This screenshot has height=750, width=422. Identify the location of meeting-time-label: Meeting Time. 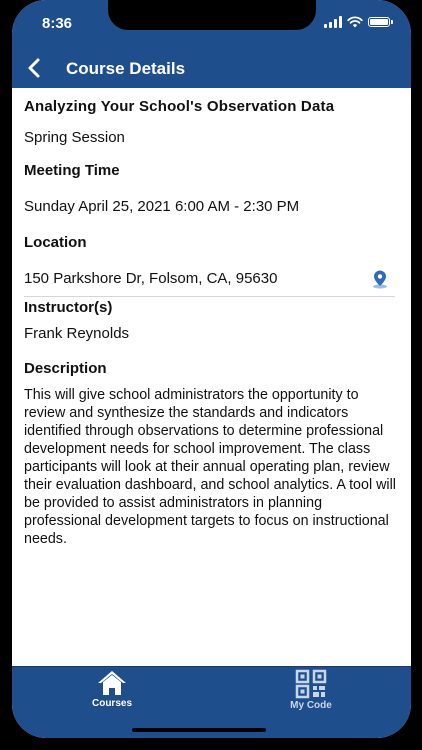
(72, 170).